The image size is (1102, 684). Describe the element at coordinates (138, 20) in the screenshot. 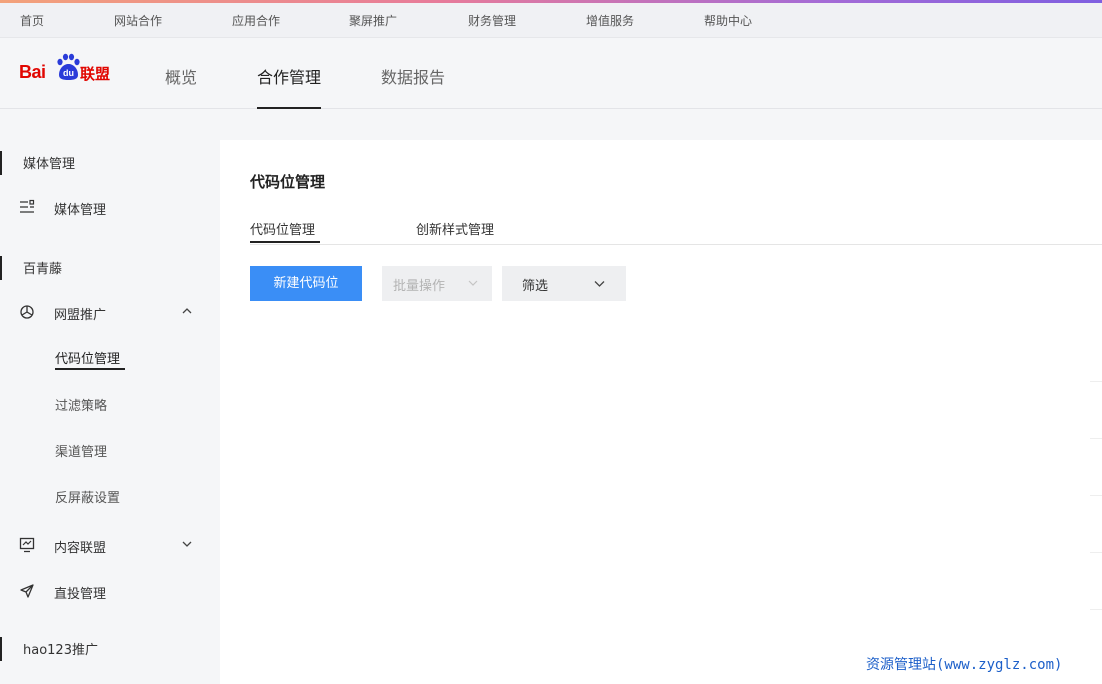

I see `top-nav-website-cooperation: 网站合作` at that location.